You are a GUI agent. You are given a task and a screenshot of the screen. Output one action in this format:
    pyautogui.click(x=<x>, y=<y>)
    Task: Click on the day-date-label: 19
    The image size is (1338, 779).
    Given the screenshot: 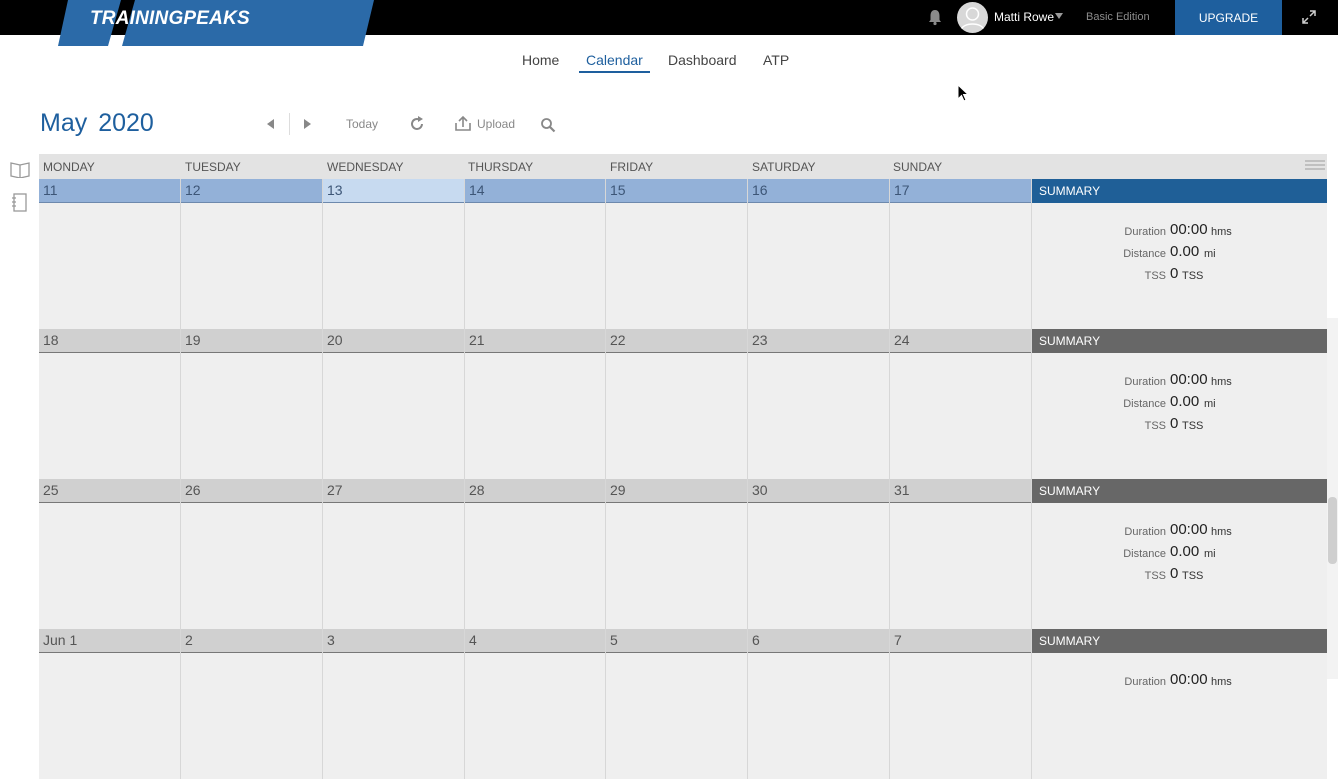 What is the action you would take?
    pyautogui.click(x=251, y=341)
    